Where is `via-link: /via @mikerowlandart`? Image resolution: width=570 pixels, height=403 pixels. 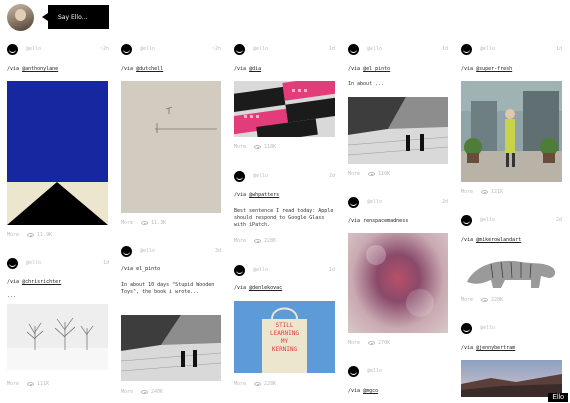 via-link: /via @mikerowlandart is located at coordinates (491, 240).